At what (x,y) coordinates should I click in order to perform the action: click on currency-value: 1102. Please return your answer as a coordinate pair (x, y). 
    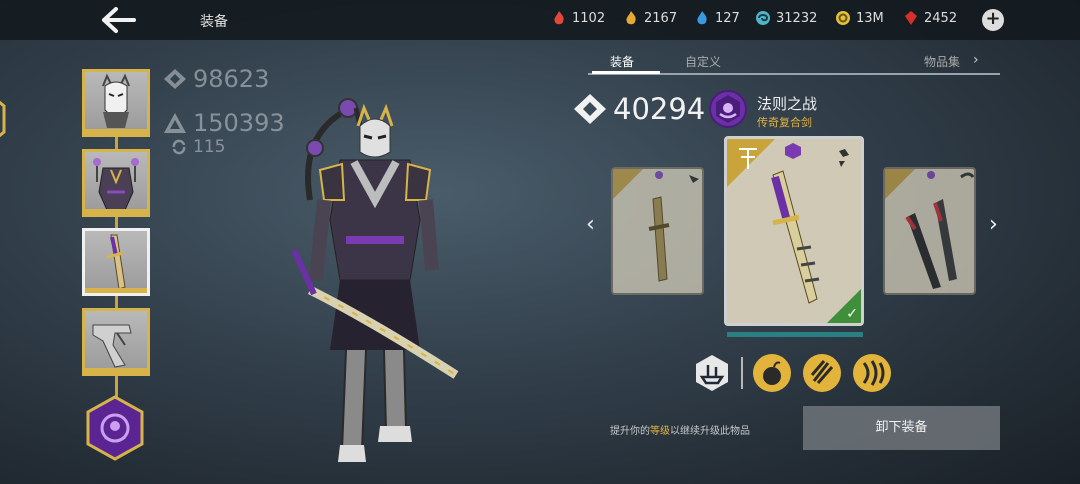
    Looking at the image, I should click on (589, 18).